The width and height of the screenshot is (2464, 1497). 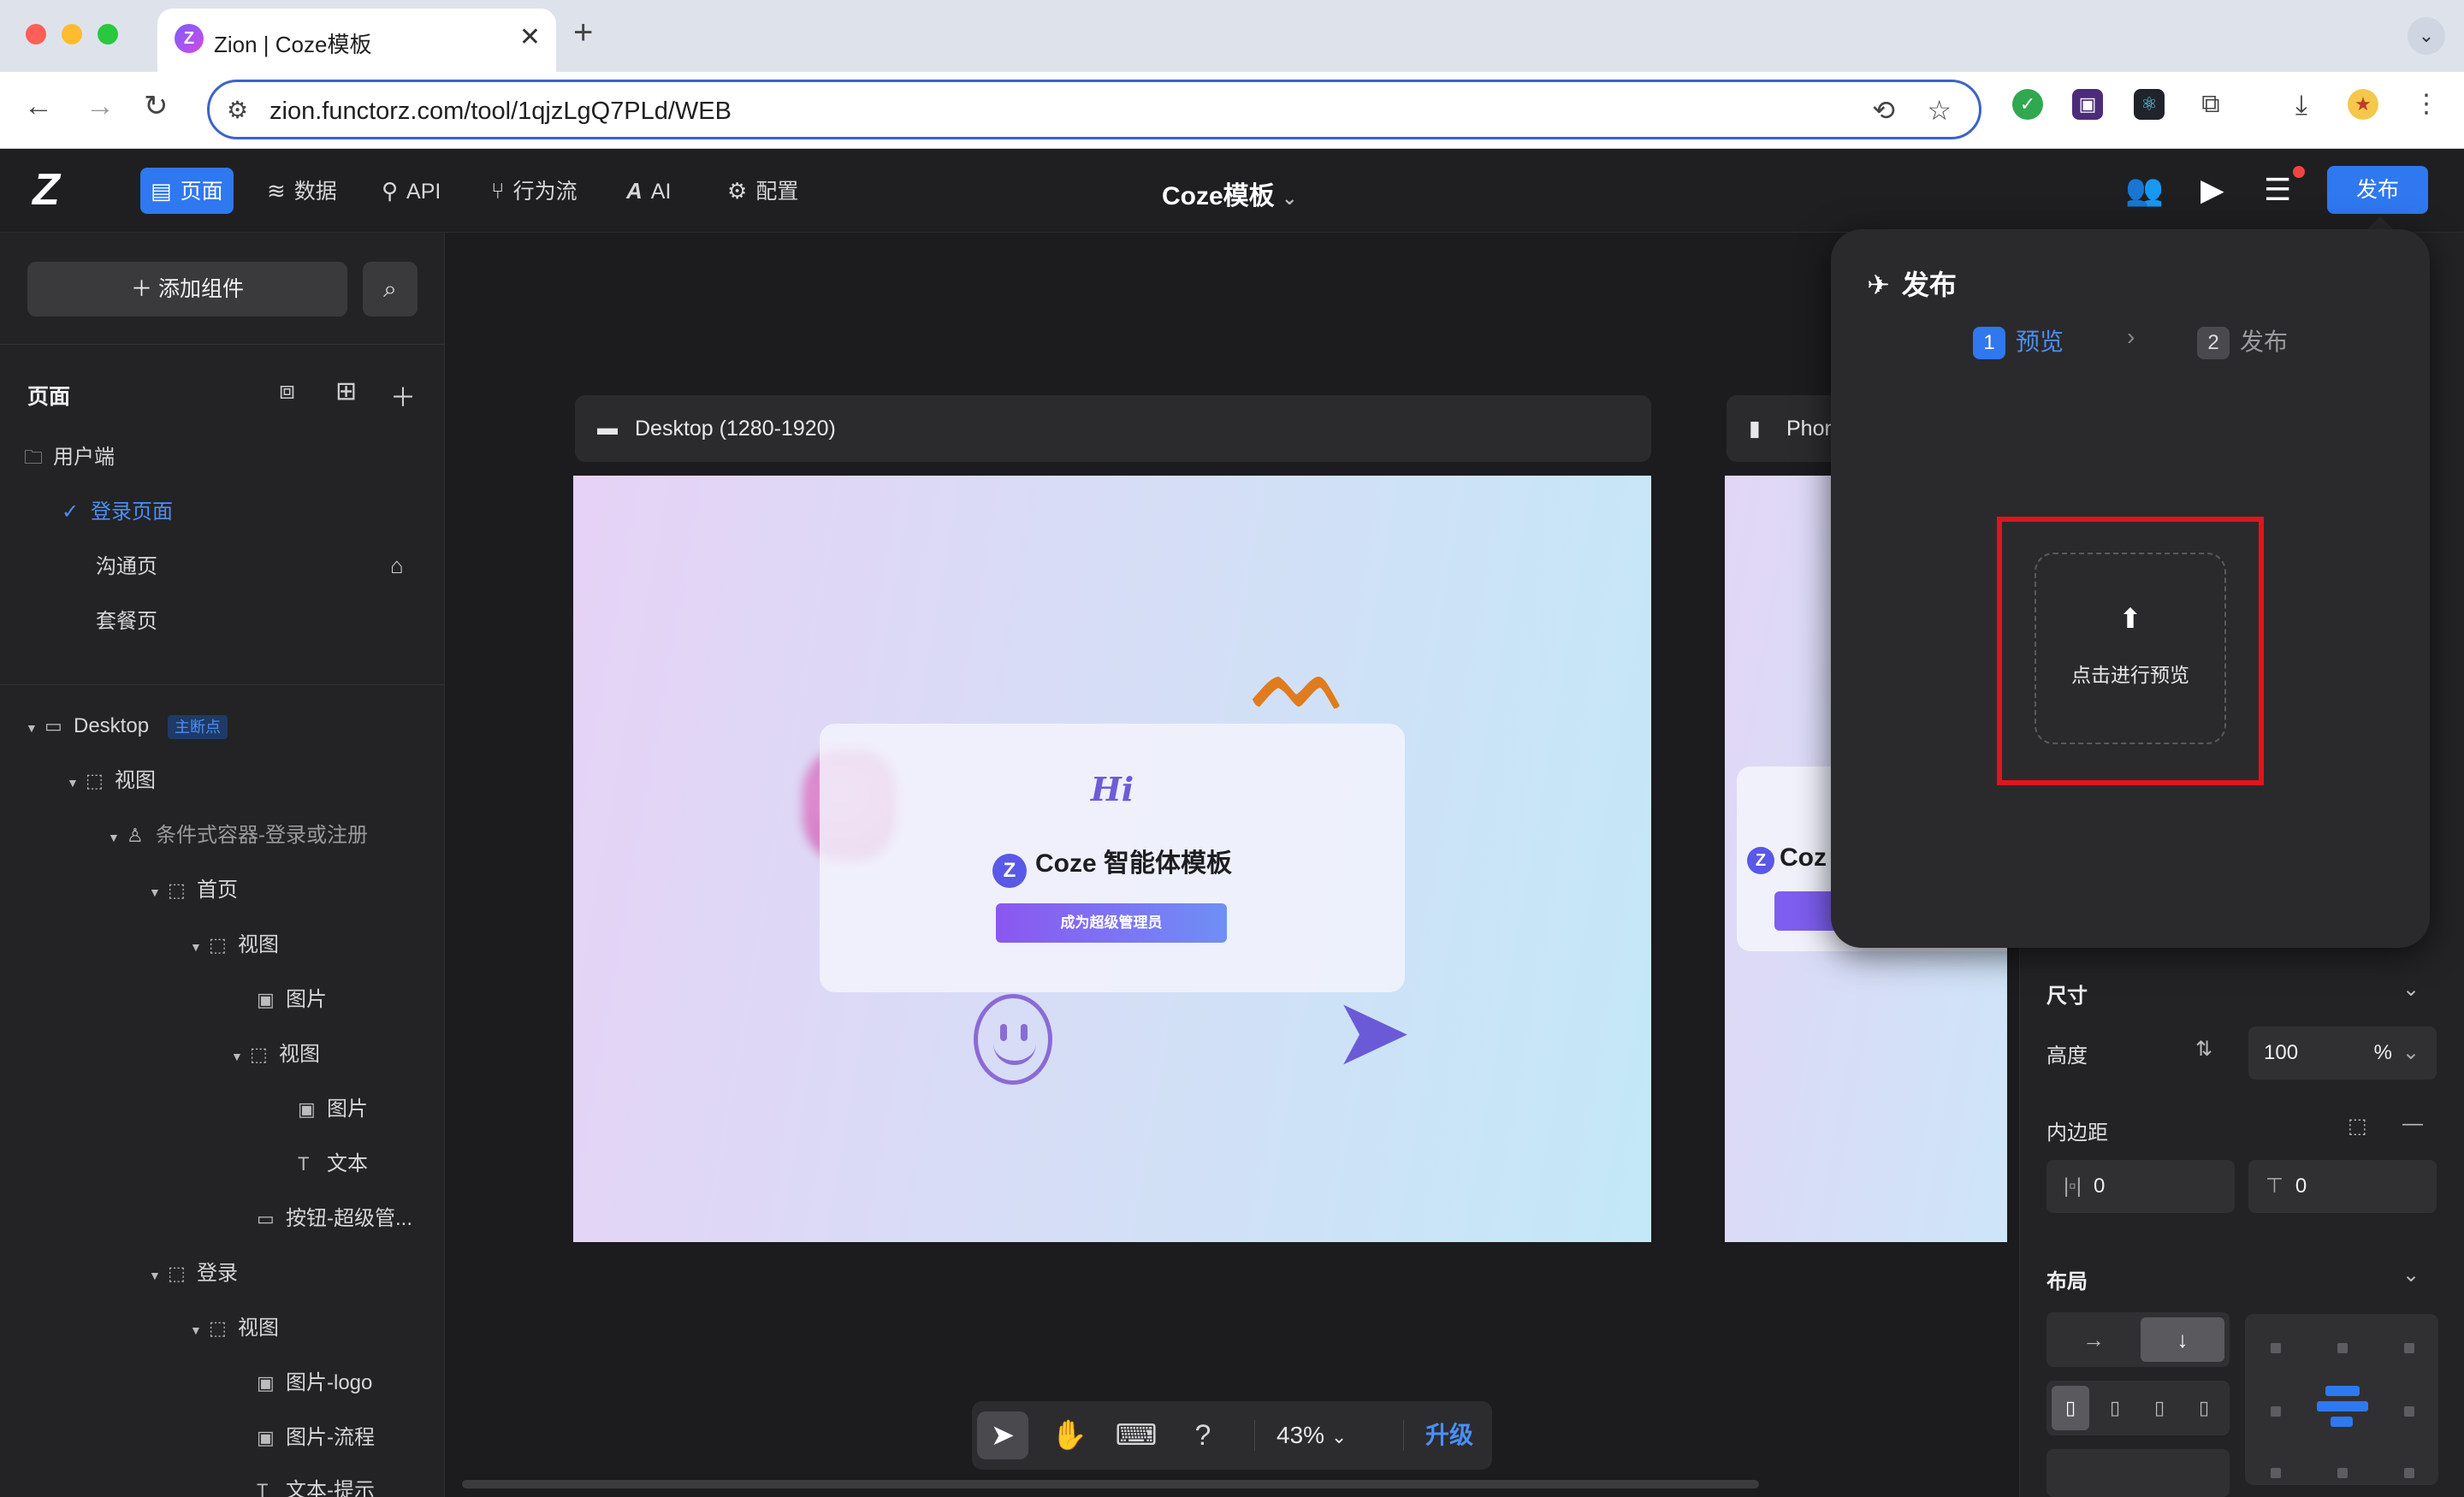 What do you see at coordinates (127, 727) in the screenshot?
I see `tree-node-desktop: ▼ ▭ Desktop 主断点` at bounding box center [127, 727].